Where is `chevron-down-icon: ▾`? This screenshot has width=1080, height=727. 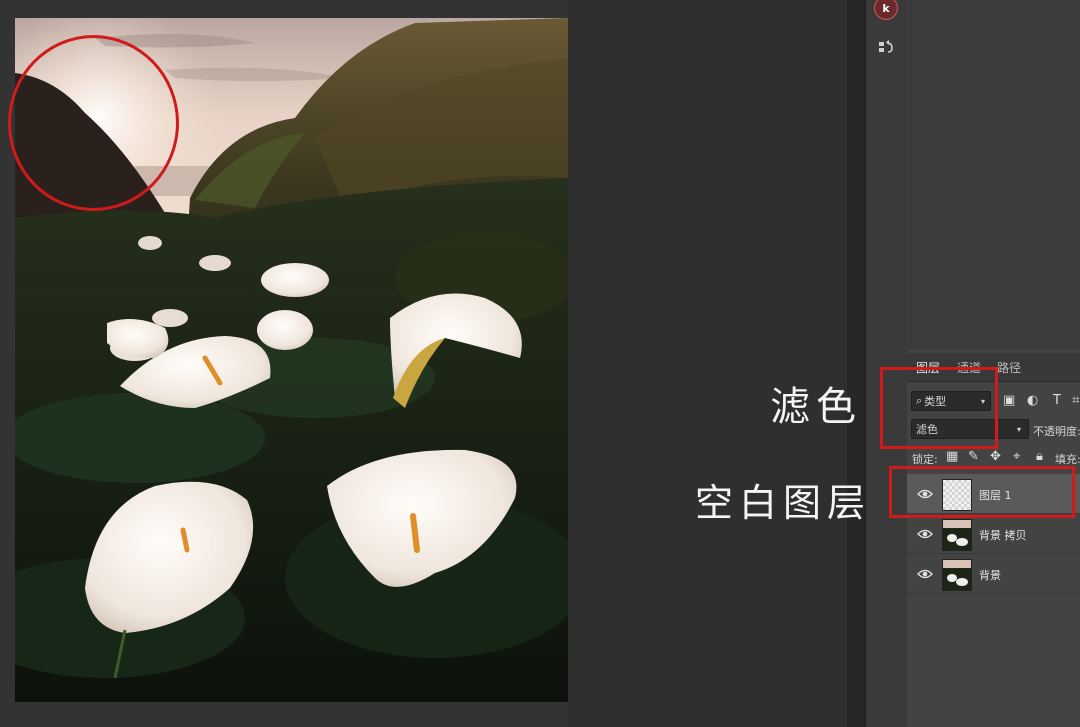 chevron-down-icon: ▾ is located at coordinates (1019, 429).